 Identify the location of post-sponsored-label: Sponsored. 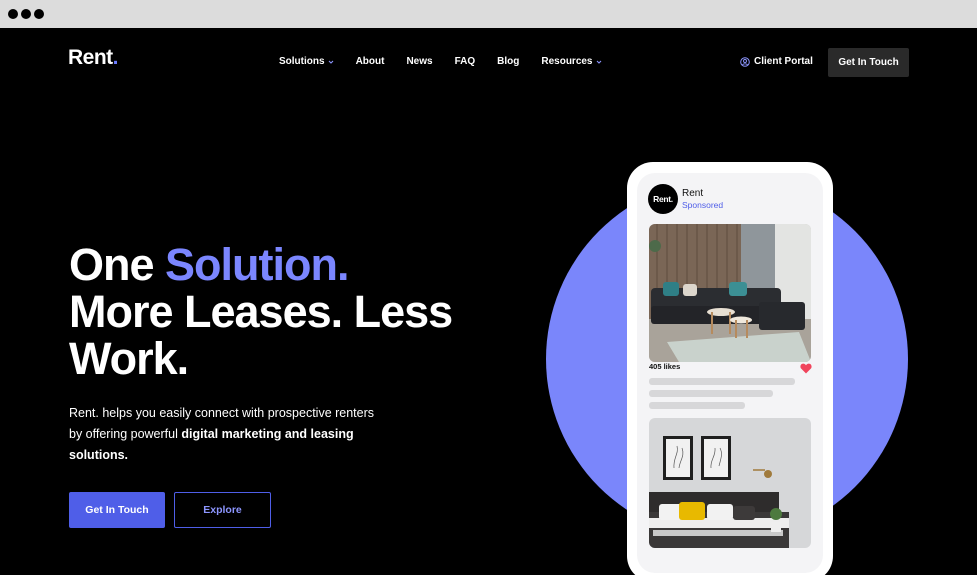
(703, 205).